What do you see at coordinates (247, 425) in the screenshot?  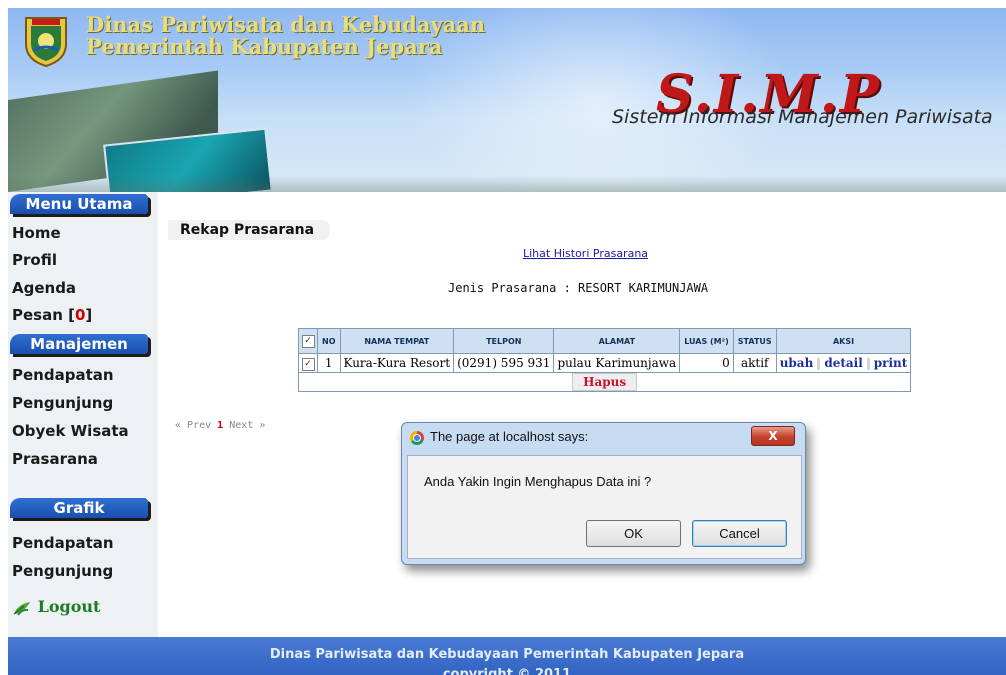 I see `next-link: Next »` at bounding box center [247, 425].